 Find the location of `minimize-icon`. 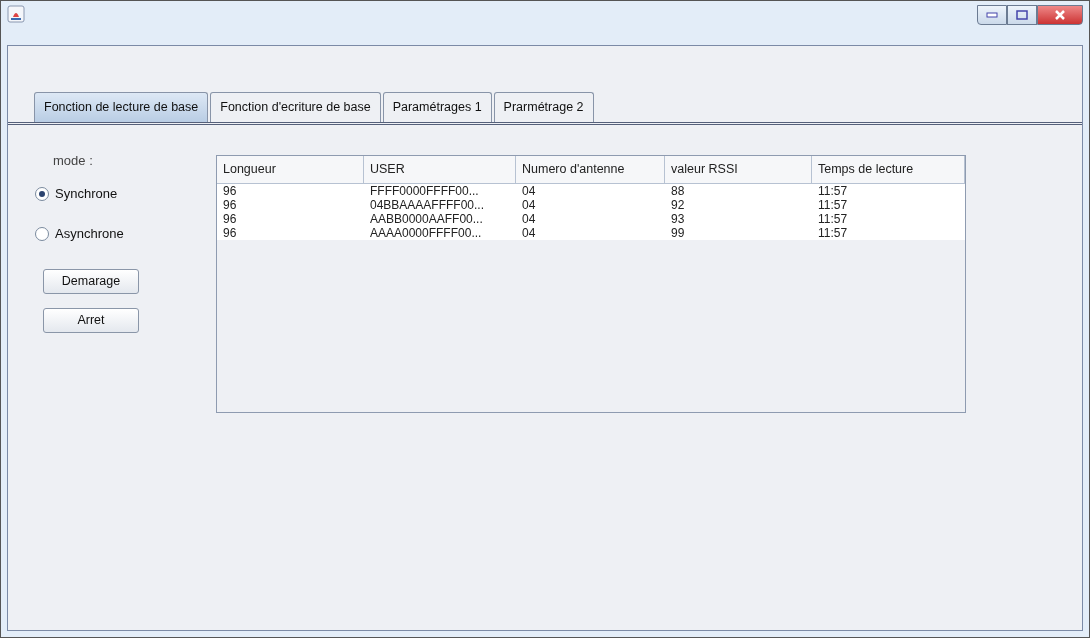

minimize-icon is located at coordinates (992, 15).